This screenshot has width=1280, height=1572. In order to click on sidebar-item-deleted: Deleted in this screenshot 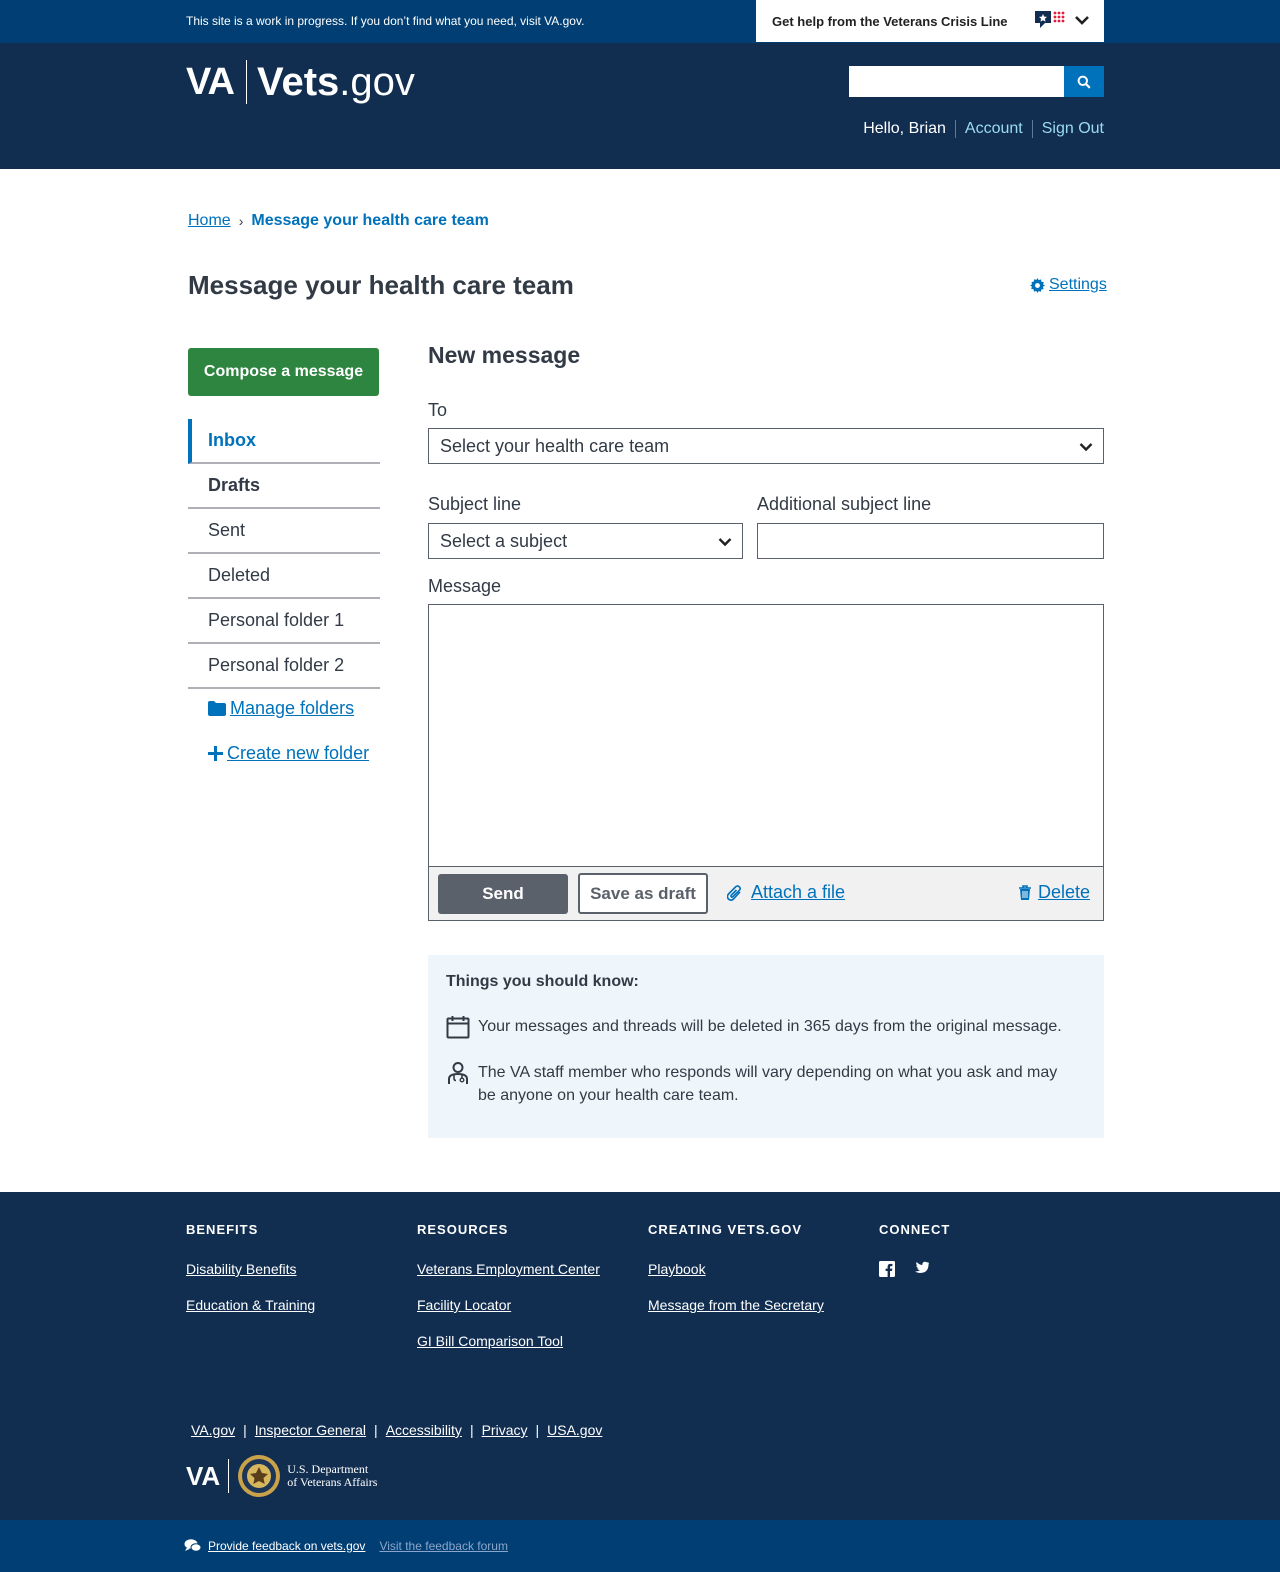, I will do `click(284, 576)`.